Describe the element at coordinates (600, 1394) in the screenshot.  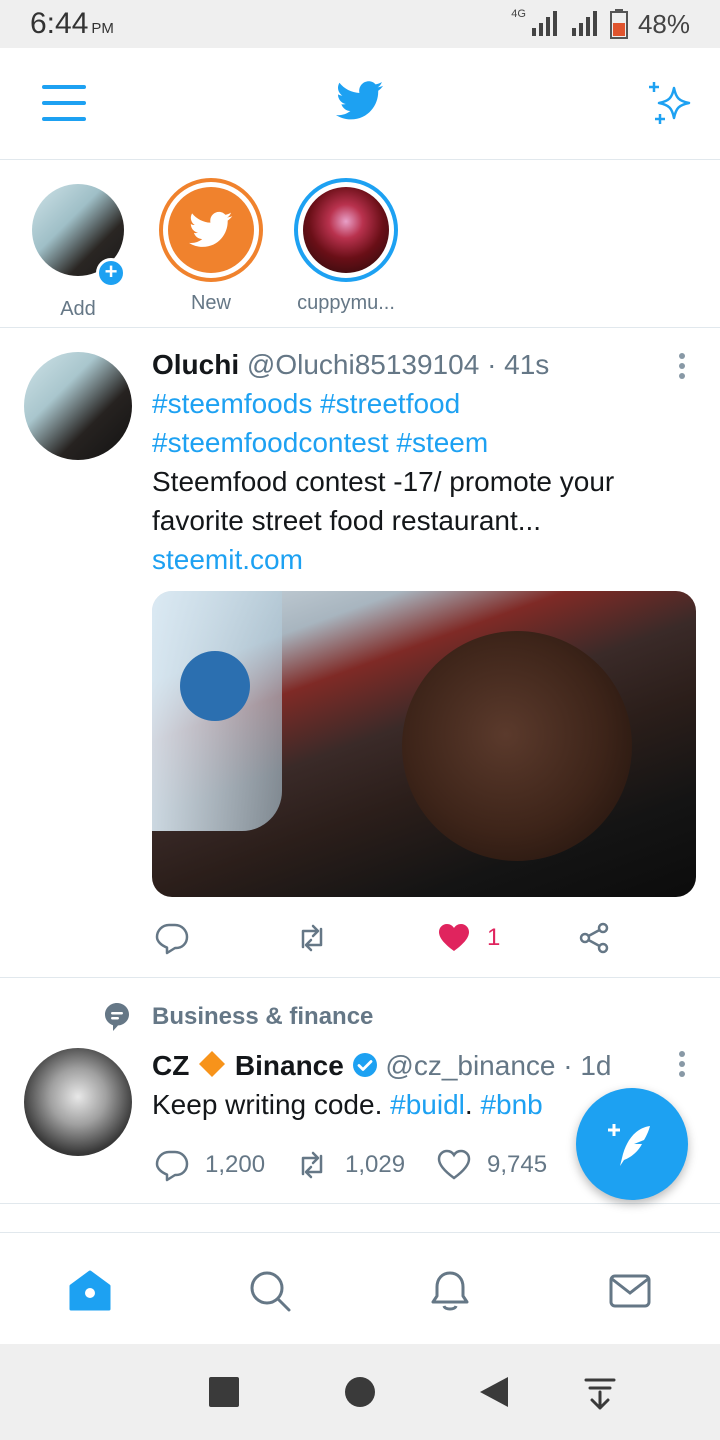
I see `notification-drawer-icon` at that location.